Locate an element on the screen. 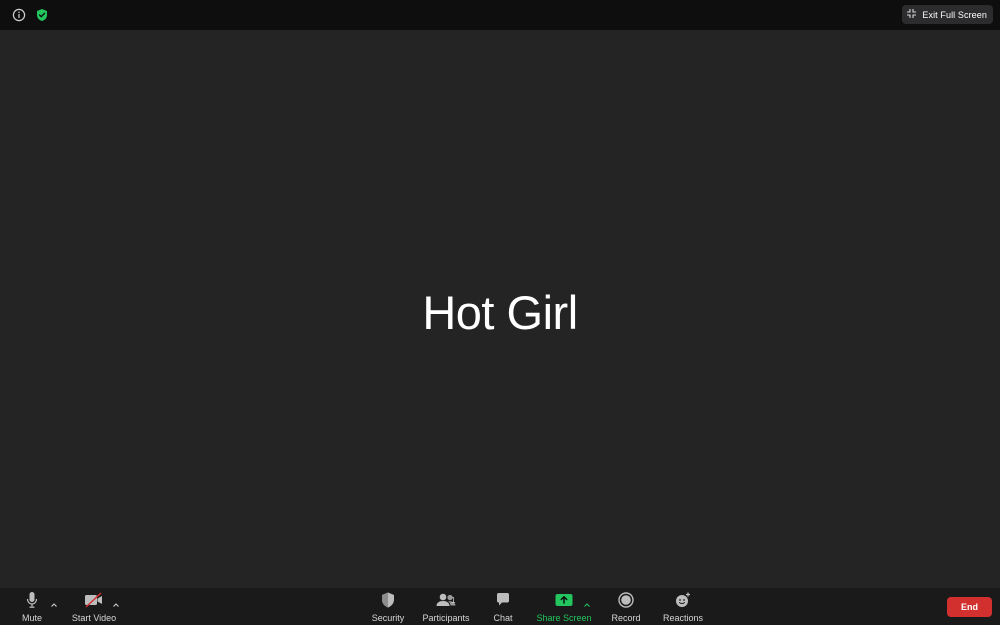 This screenshot has width=1000, height=625. share-screen-icon is located at coordinates (564, 600).